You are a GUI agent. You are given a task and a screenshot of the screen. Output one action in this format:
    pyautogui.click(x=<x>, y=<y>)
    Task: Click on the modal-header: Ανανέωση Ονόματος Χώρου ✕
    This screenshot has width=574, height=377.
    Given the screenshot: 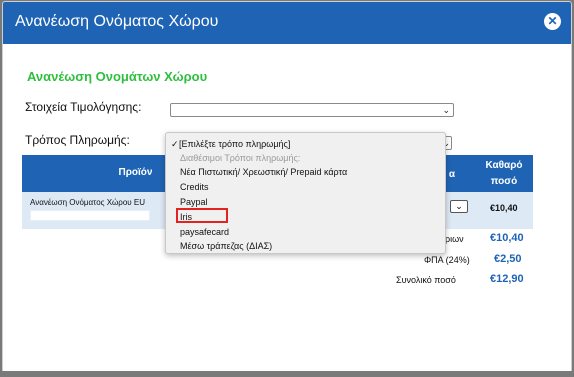 What is the action you would take?
    pyautogui.click(x=287, y=23)
    